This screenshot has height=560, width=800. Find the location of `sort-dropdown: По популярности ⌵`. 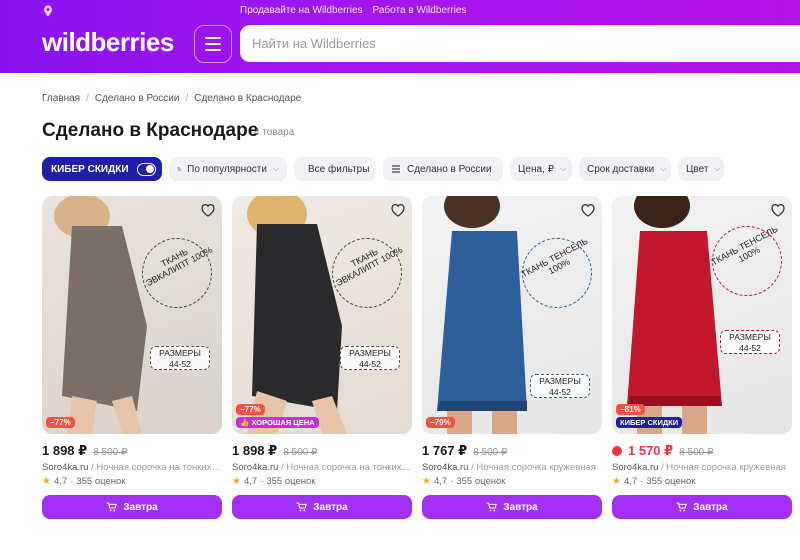

sort-dropdown: По популярности ⌵ is located at coordinates (228, 169).